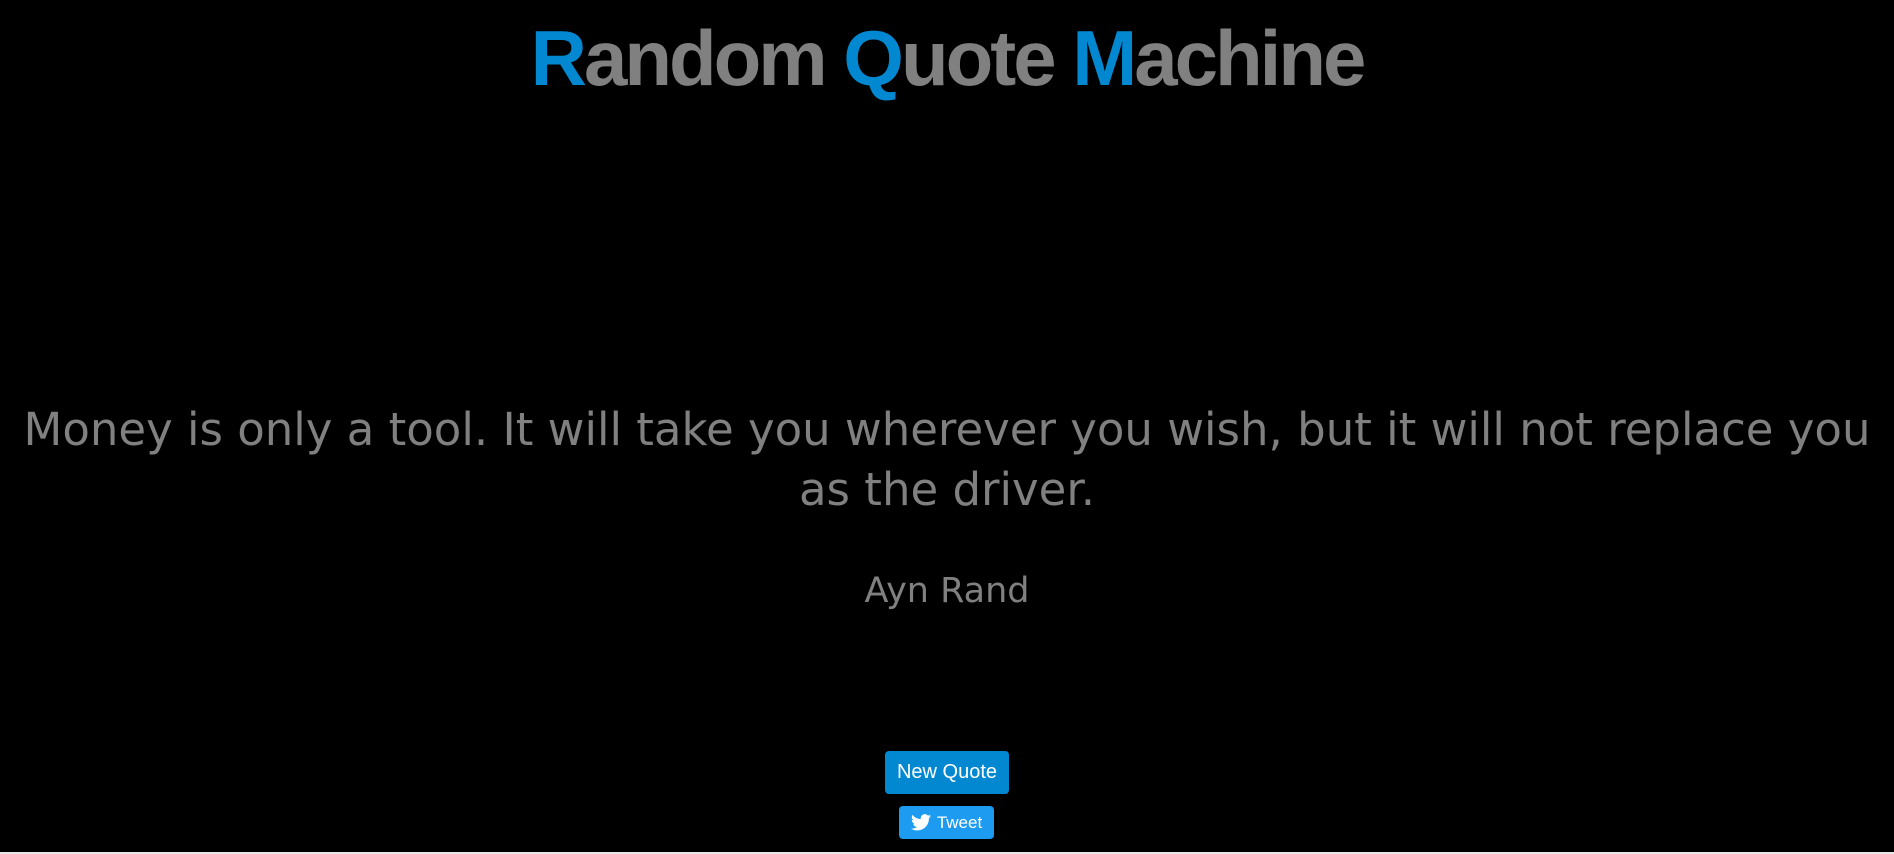  I want to click on title-letter-q: Q, so click(873, 58).